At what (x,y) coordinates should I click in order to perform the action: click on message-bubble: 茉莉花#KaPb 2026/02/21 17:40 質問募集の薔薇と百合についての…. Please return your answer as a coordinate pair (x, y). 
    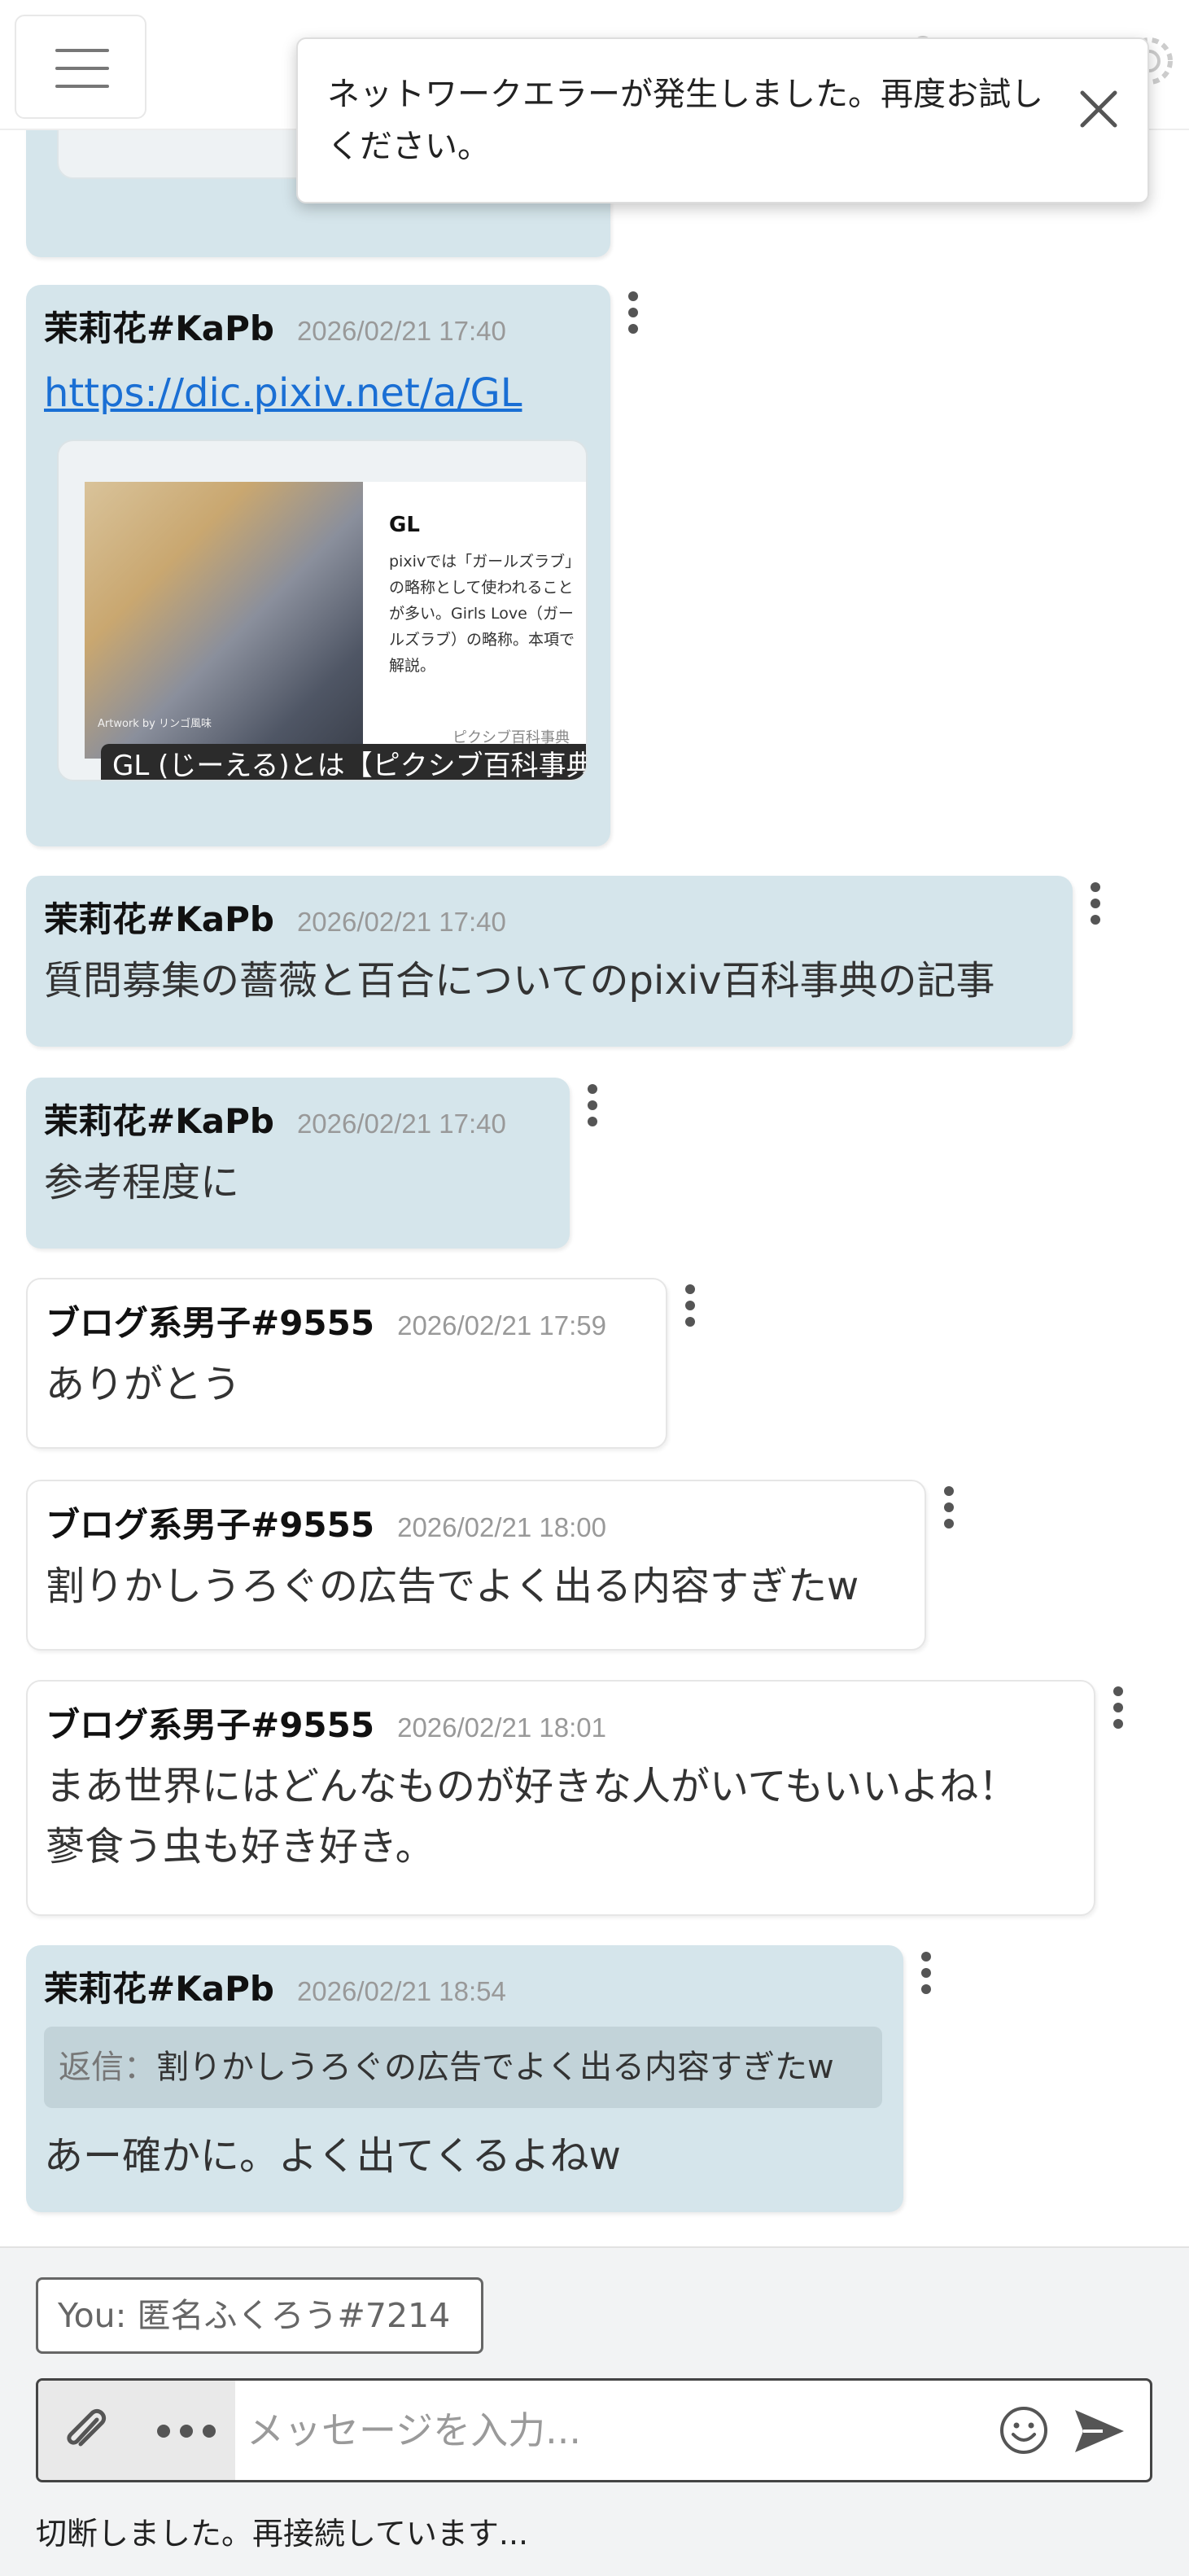
    Looking at the image, I should click on (550, 961).